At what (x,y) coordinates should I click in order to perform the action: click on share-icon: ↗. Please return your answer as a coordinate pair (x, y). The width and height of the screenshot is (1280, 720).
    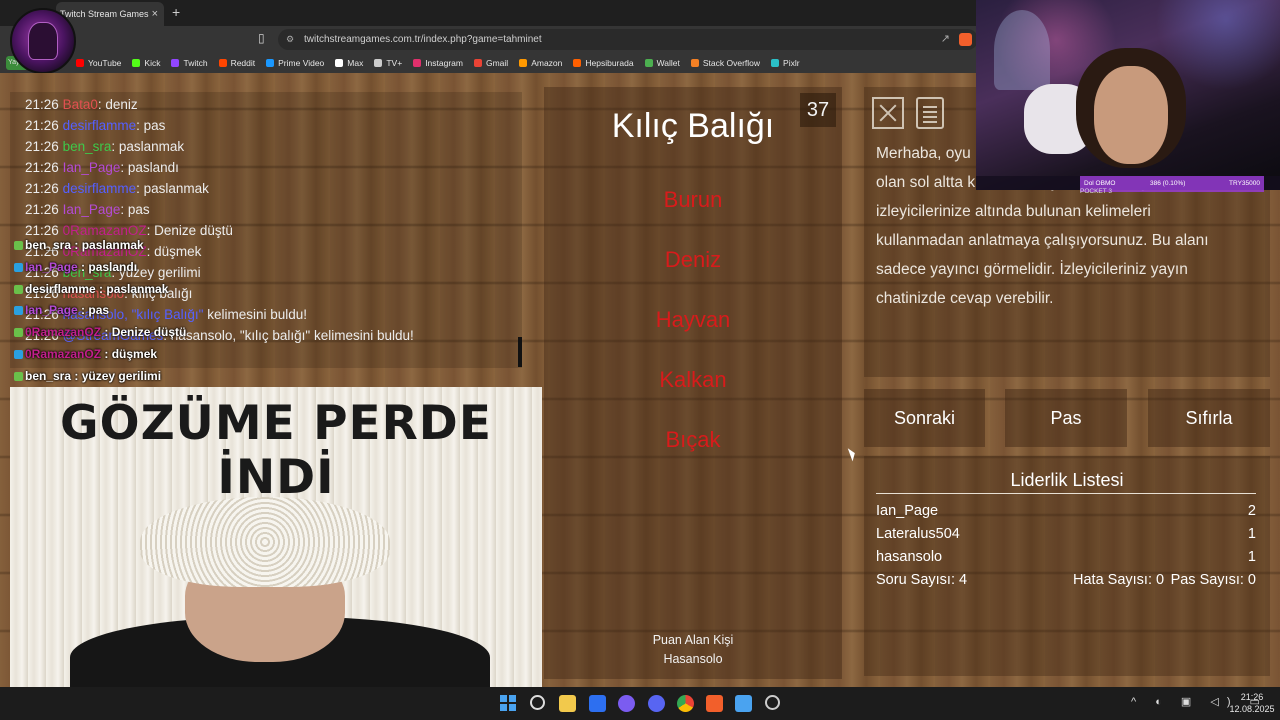
    Looking at the image, I should click on (945, 39).